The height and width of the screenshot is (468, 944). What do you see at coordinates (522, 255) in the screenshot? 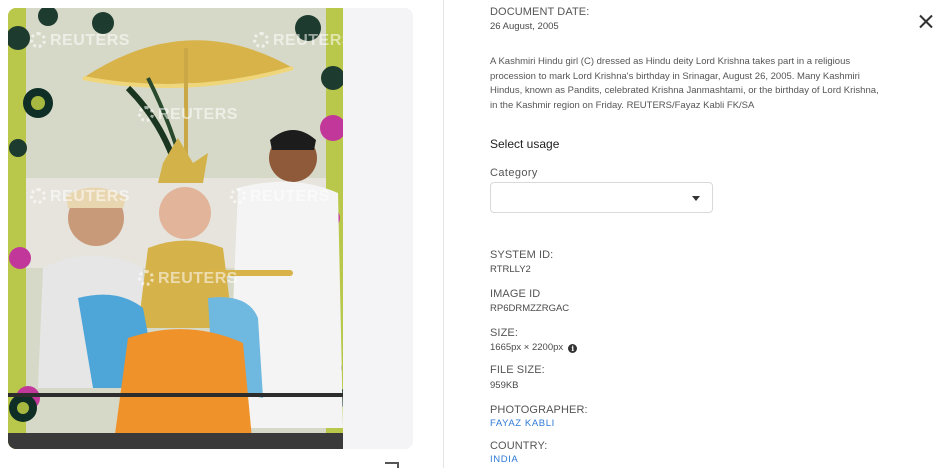
I see `system-id-label: SYSTEM ID:` at bounding box center [522, 255].